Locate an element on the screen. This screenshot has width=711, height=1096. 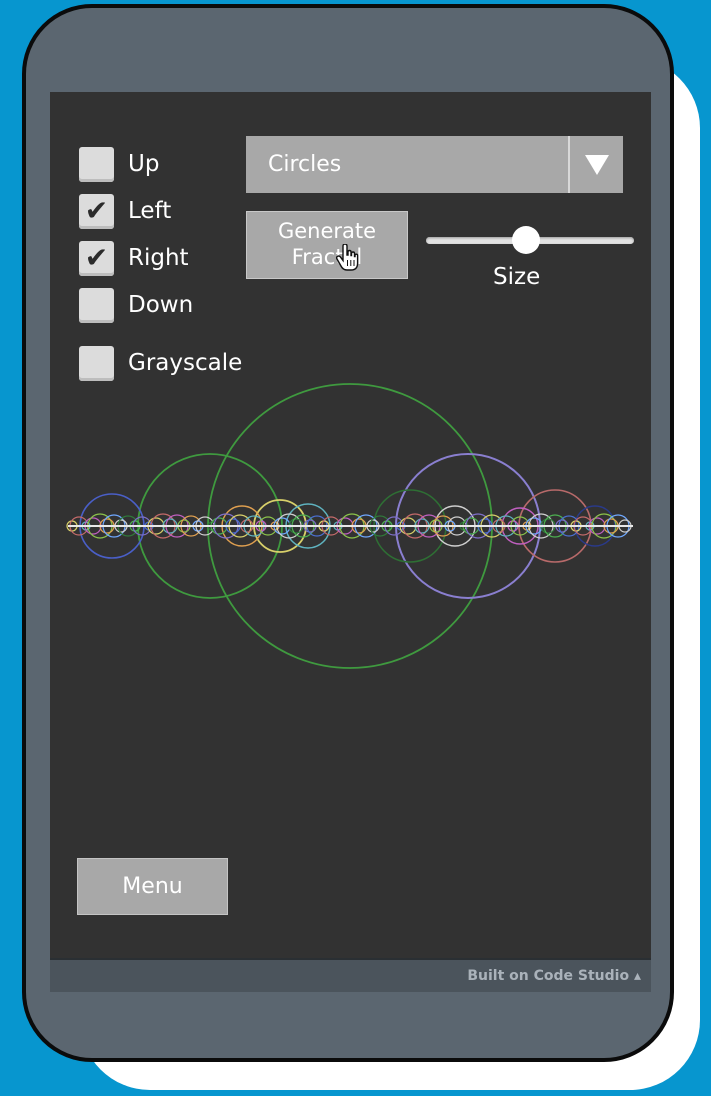
built-on-code-studio-link: Built on Code Studio ▴ is located at coordinates (554, 976).